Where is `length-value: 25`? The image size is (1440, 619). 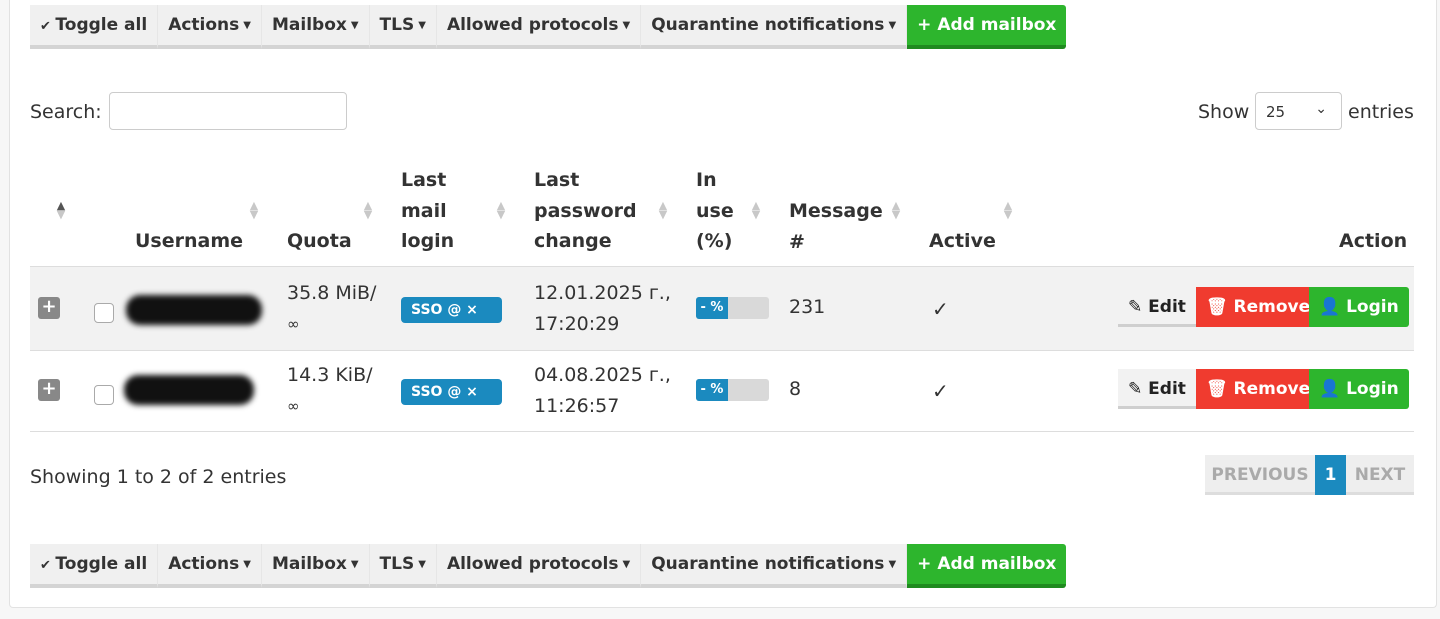 length-value: 25 is located at coordinates (1276, 112).